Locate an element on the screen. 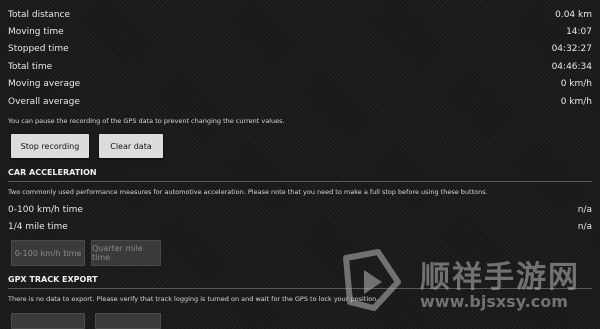 The height and width of the screenshot is (329, 600). measure-quarter-mile-button: Quarter mile time is located at coordinates (126, 253).